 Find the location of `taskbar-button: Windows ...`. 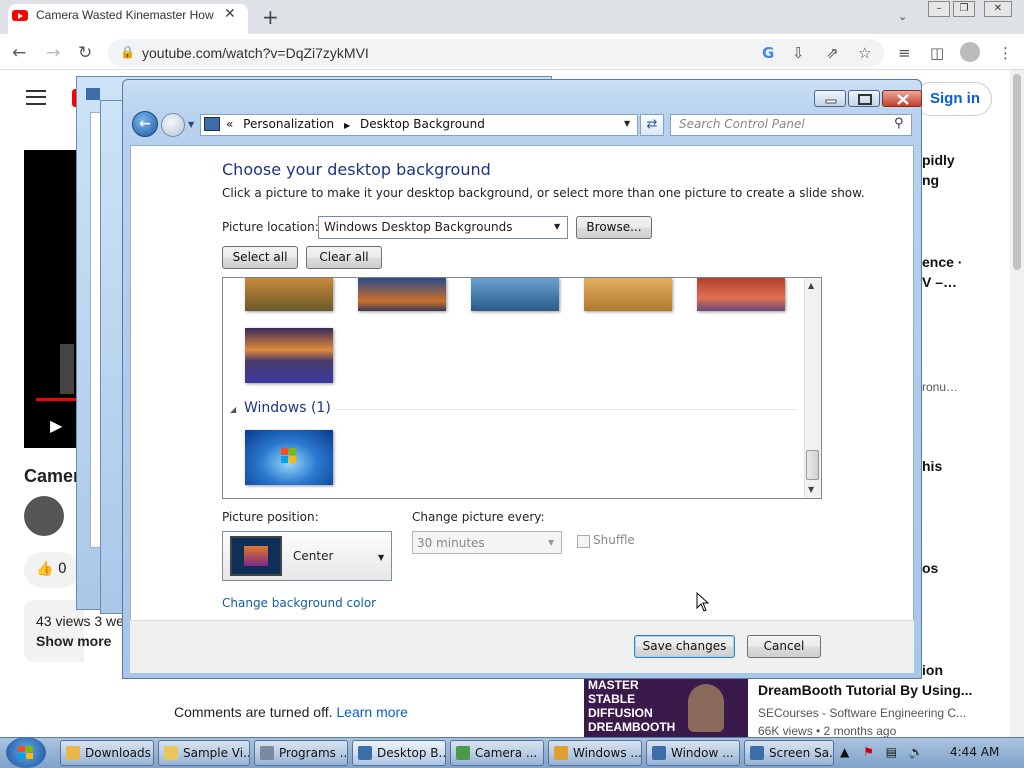

taskbar-button: Windows ... is located at coordinates (595, 753).